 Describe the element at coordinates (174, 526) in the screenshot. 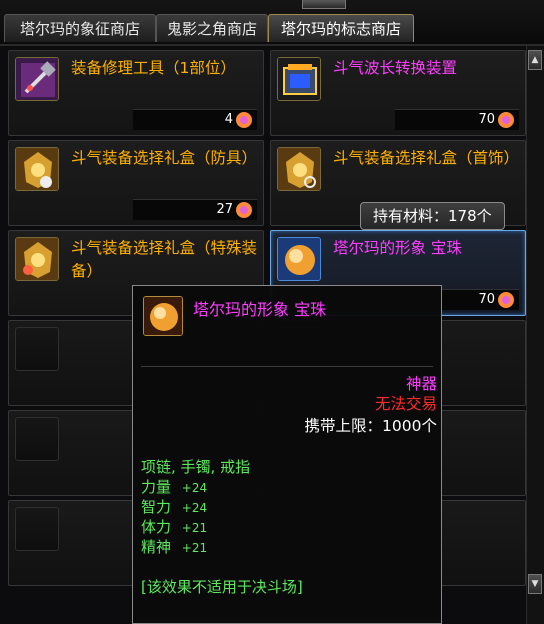

I see `tooltip-stat: 体力 +21` at that location.